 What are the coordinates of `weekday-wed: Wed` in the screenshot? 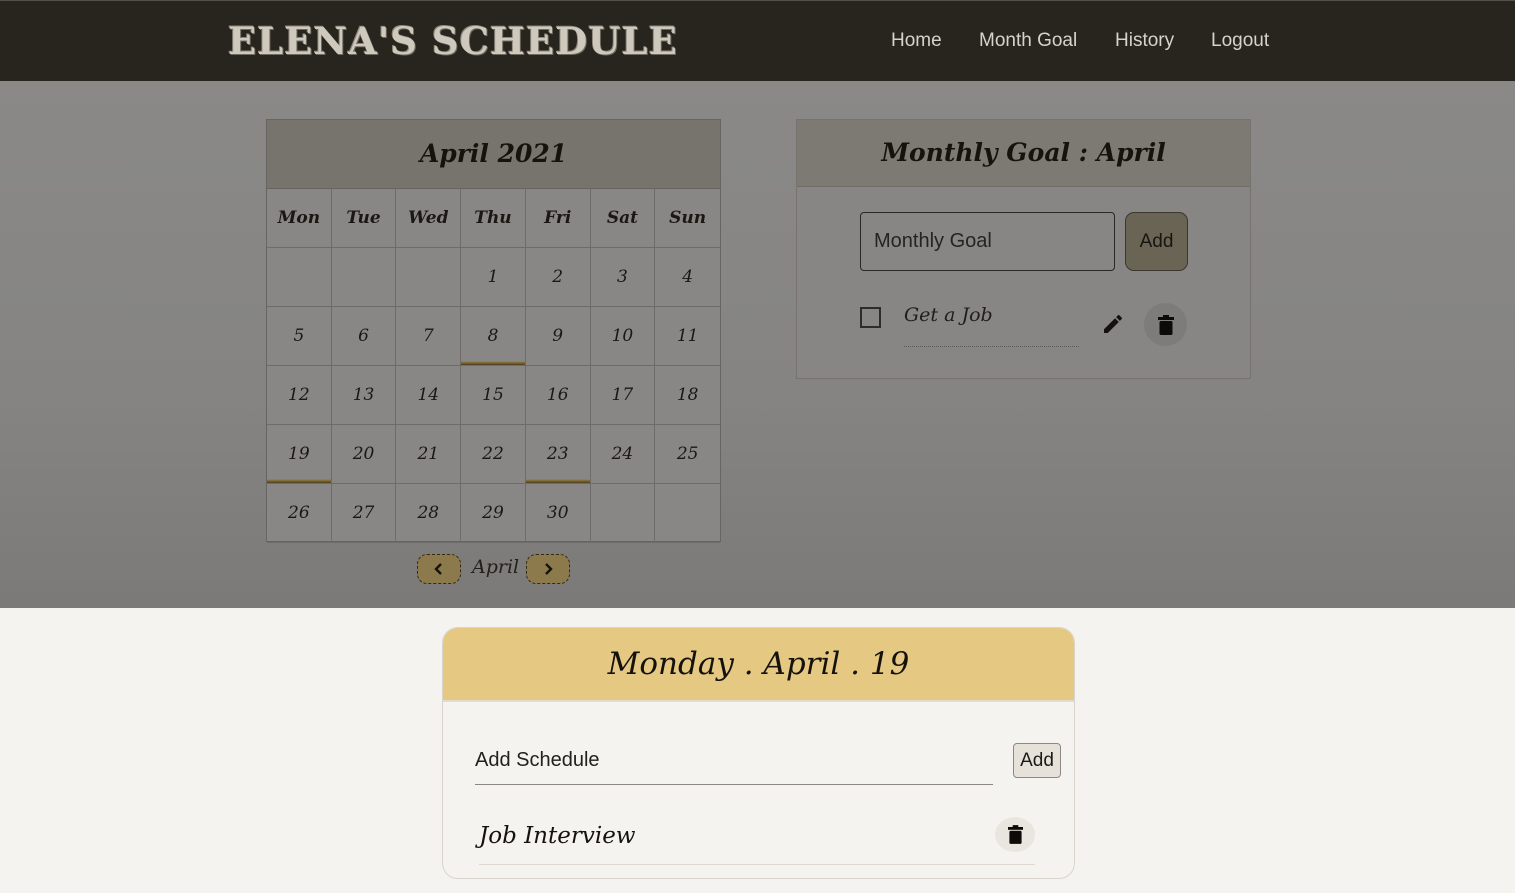 It's located at (429, 218).